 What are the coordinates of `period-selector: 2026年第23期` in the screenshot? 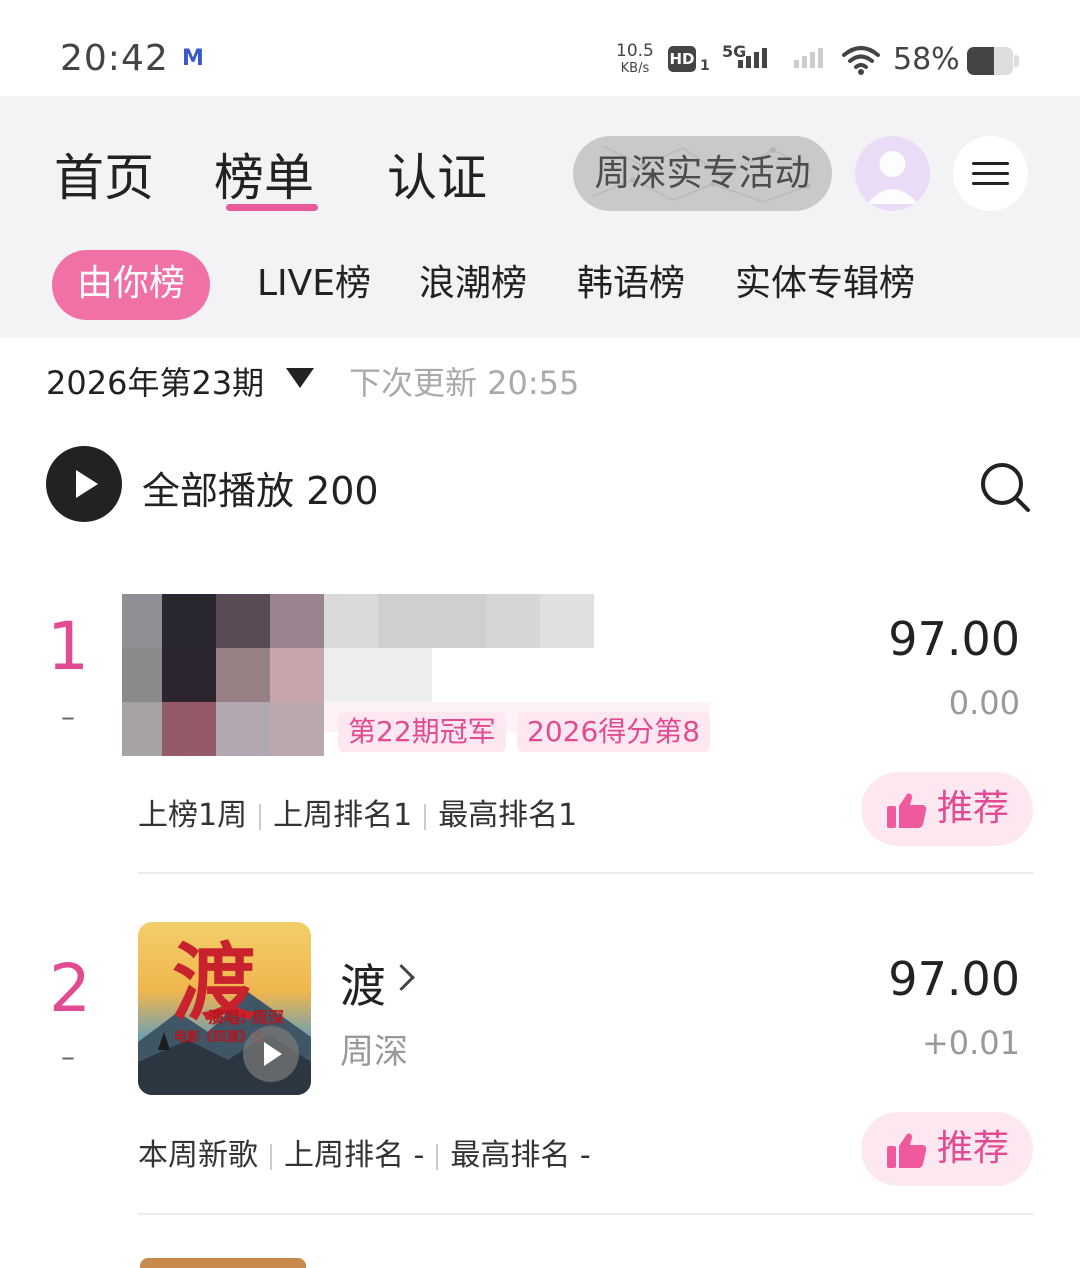 It's located at (155, 381).